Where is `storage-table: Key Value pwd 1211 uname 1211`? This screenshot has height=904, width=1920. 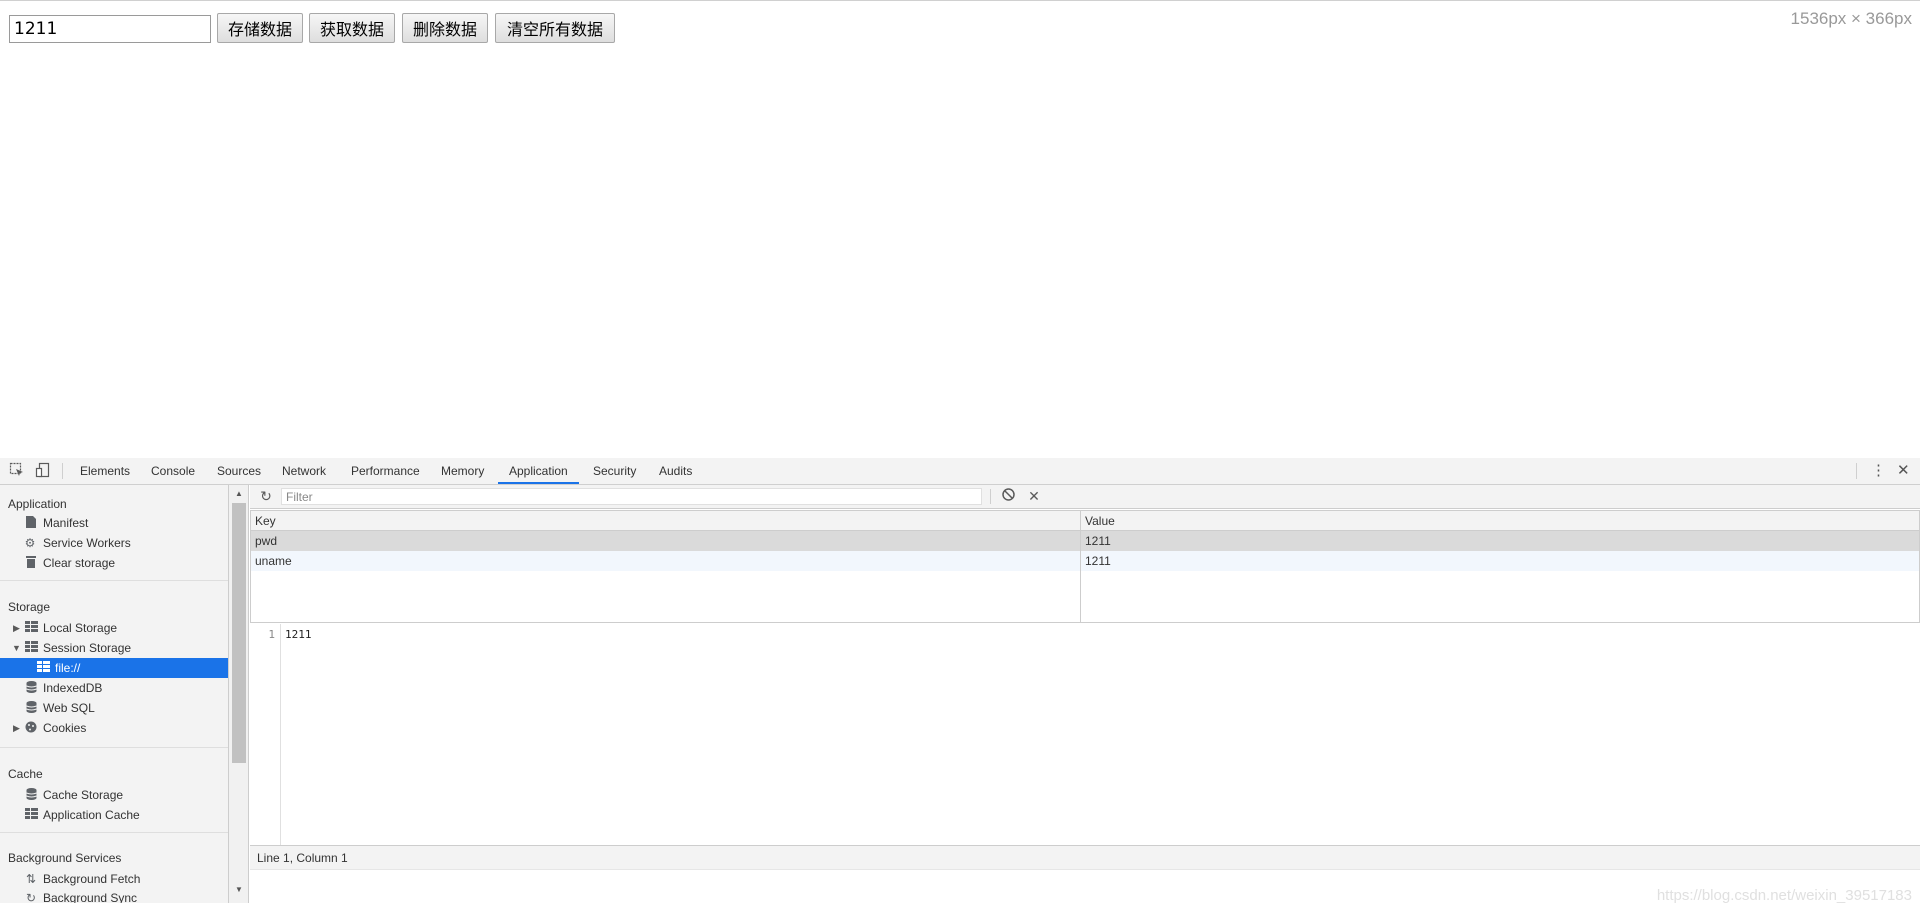
storage-table: Key Value pwd 1211 uname 1211 is located at coordinates (1085, 566).